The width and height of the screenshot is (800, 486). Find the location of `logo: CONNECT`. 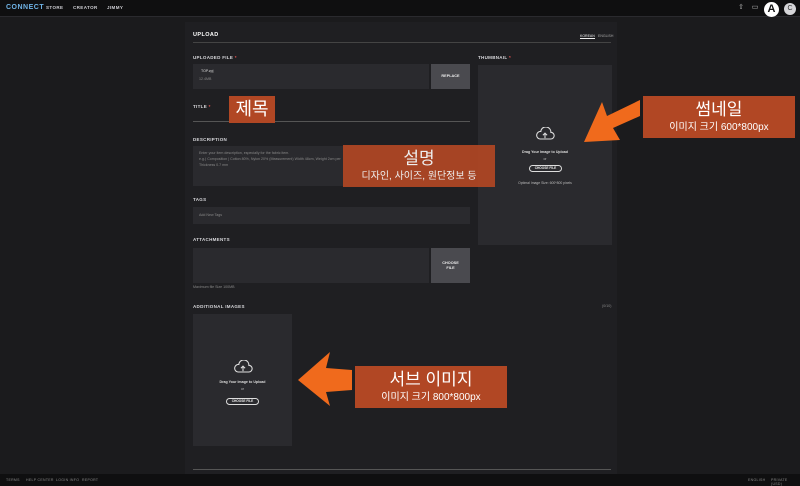

logo: CONNECT is located at coordinates (25, 7).